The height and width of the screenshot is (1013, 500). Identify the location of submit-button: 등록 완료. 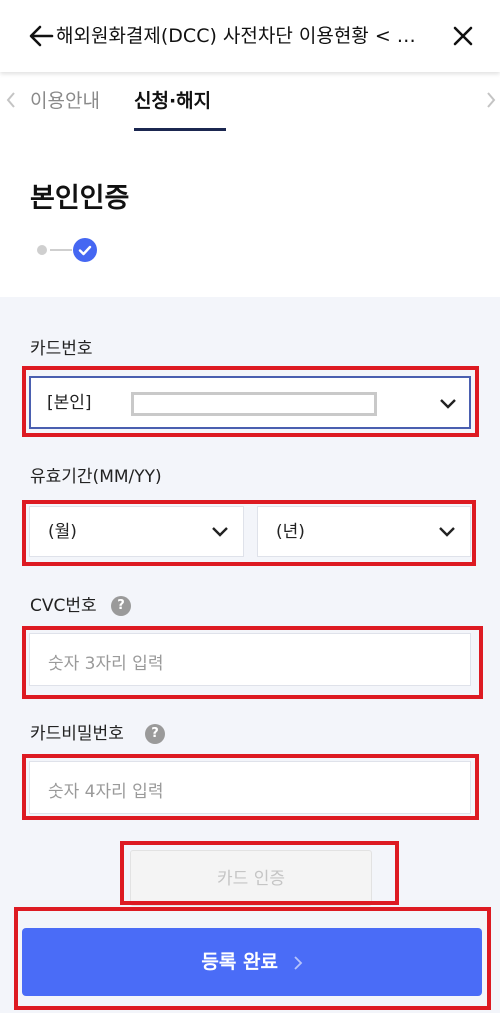
(252, 962).